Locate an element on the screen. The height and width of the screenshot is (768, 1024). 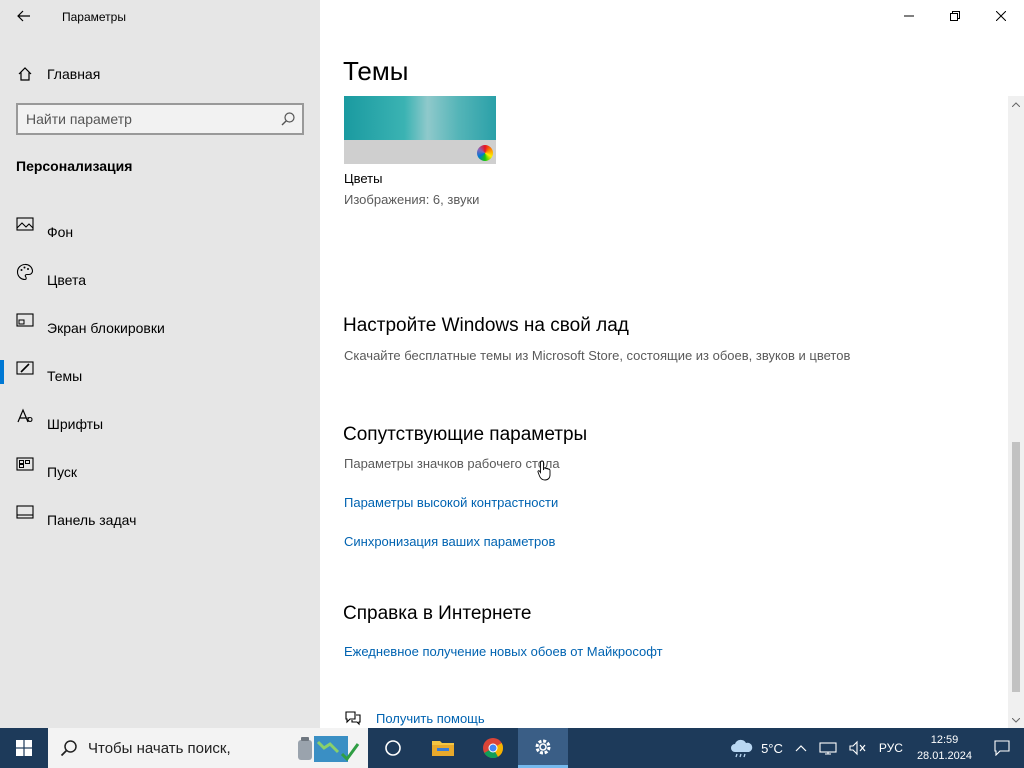
weather-cloud-icon is located at coordinates (742, 748).